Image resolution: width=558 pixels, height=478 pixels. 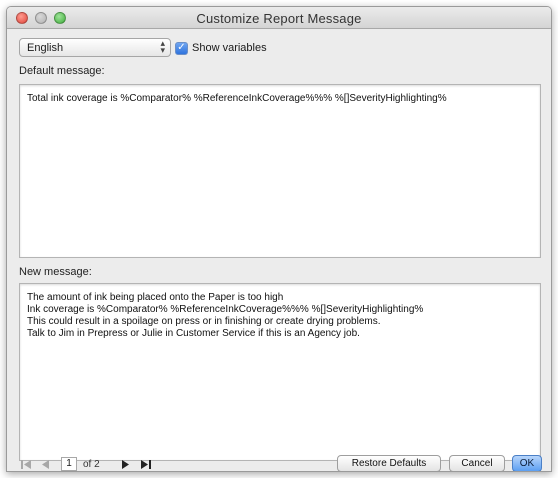 What do you see at coordinates (69, 464) in the screenshot?
I see `page-number-input: 1` at bounding box center [69, 464].